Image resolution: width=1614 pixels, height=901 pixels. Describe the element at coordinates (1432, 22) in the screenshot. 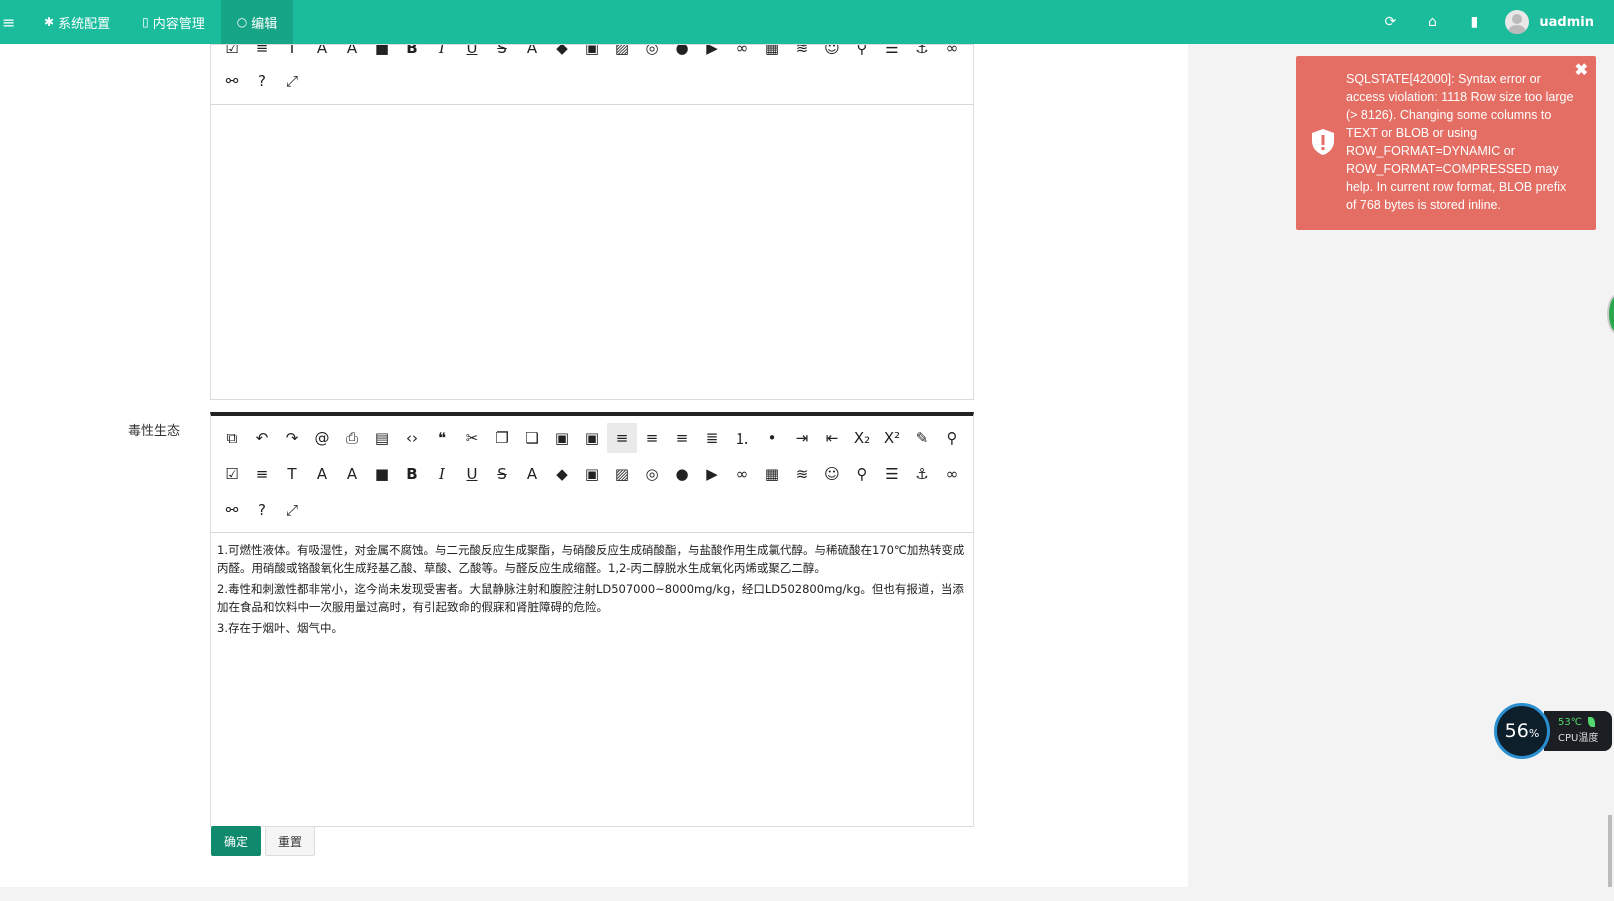

I see `home-icon: ⌂` at that location.